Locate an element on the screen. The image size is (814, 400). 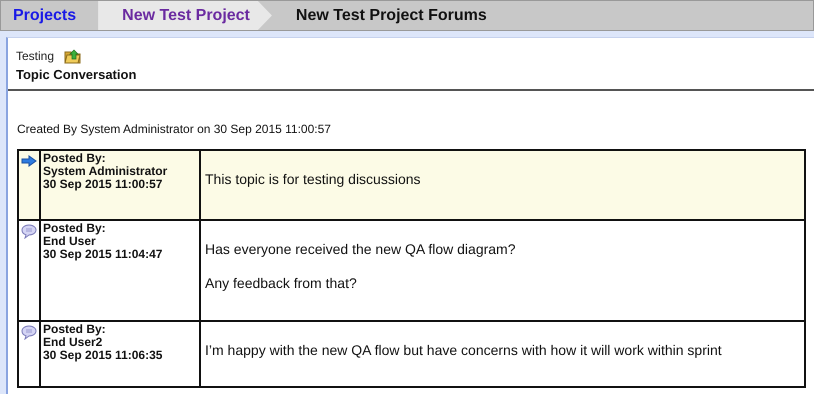
post-author: End User is located at coordinates (69, 241).